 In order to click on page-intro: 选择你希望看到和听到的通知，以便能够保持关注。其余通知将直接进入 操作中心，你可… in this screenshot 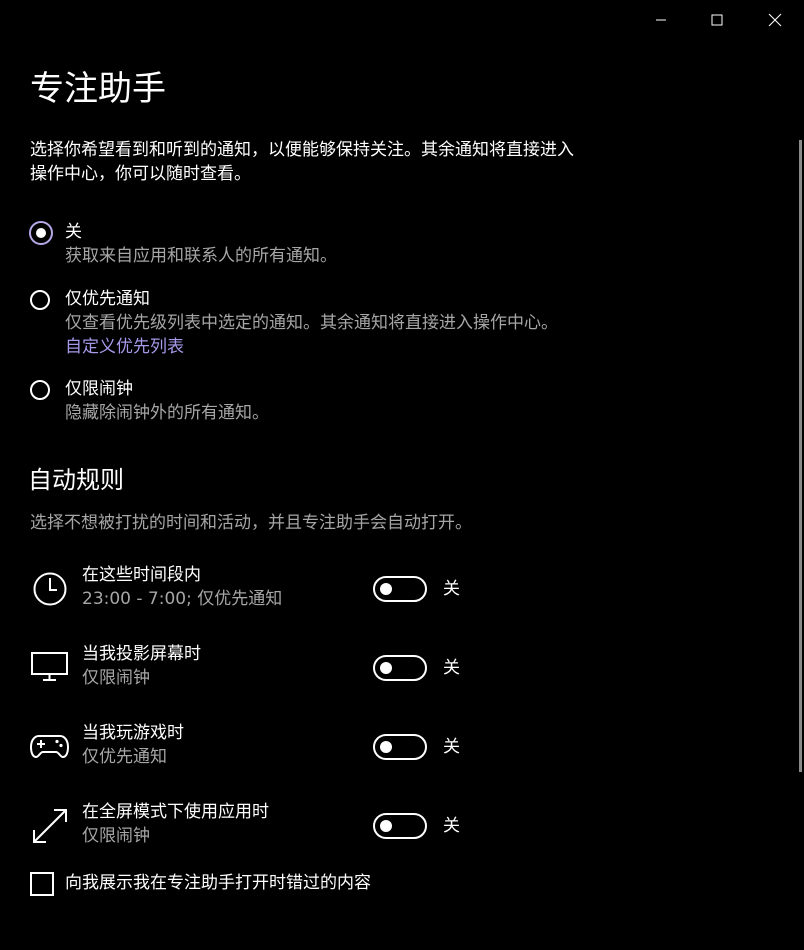, I will do `click(320, 162)`.